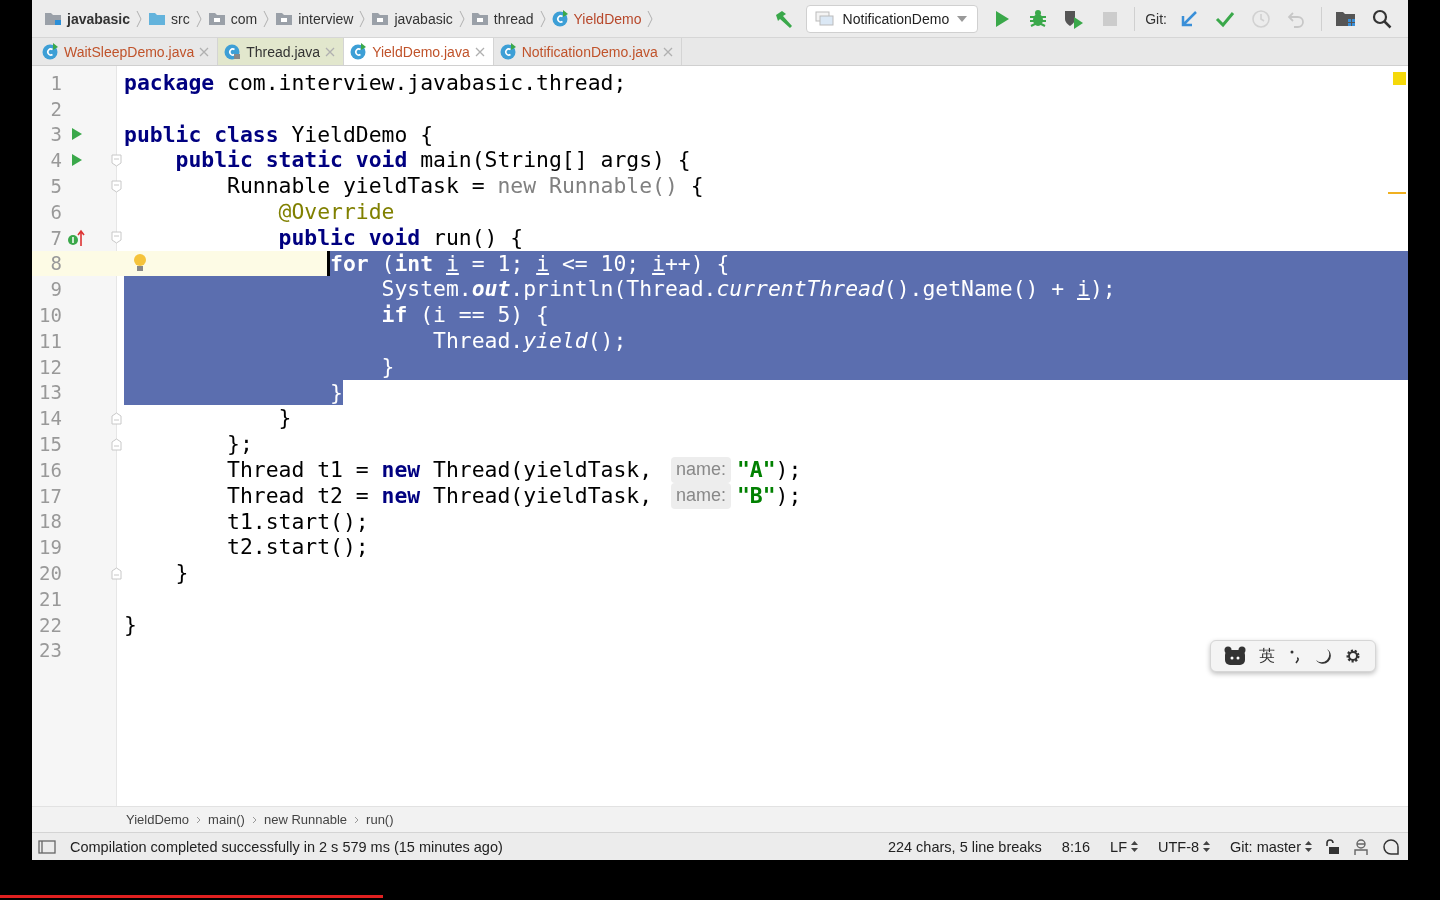 This screenshot has height=900, width=1440. I want to click on status-item: LF, so click(1118, 846).